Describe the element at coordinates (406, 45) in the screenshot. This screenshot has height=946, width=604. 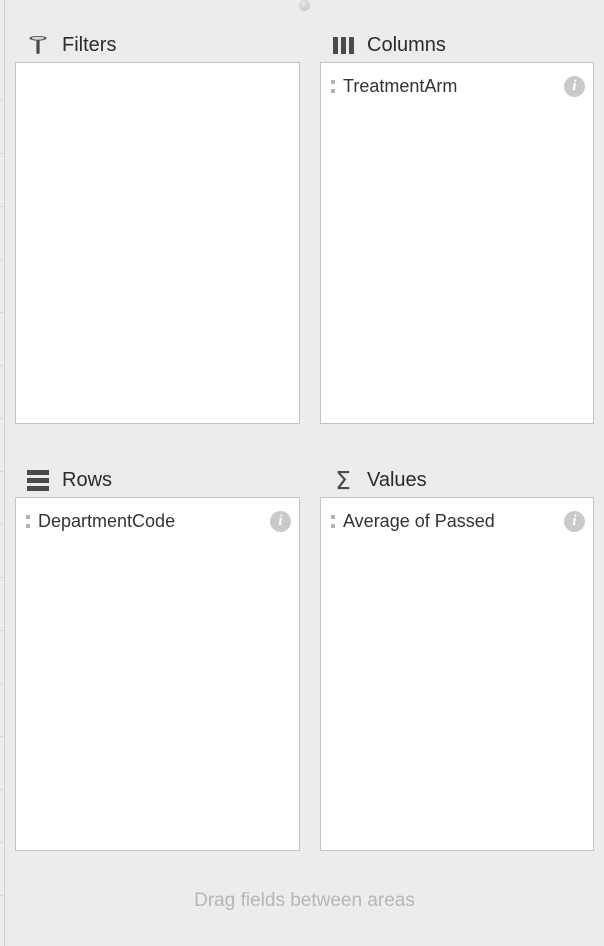
I see `area-columns-title: Columns` at that location.